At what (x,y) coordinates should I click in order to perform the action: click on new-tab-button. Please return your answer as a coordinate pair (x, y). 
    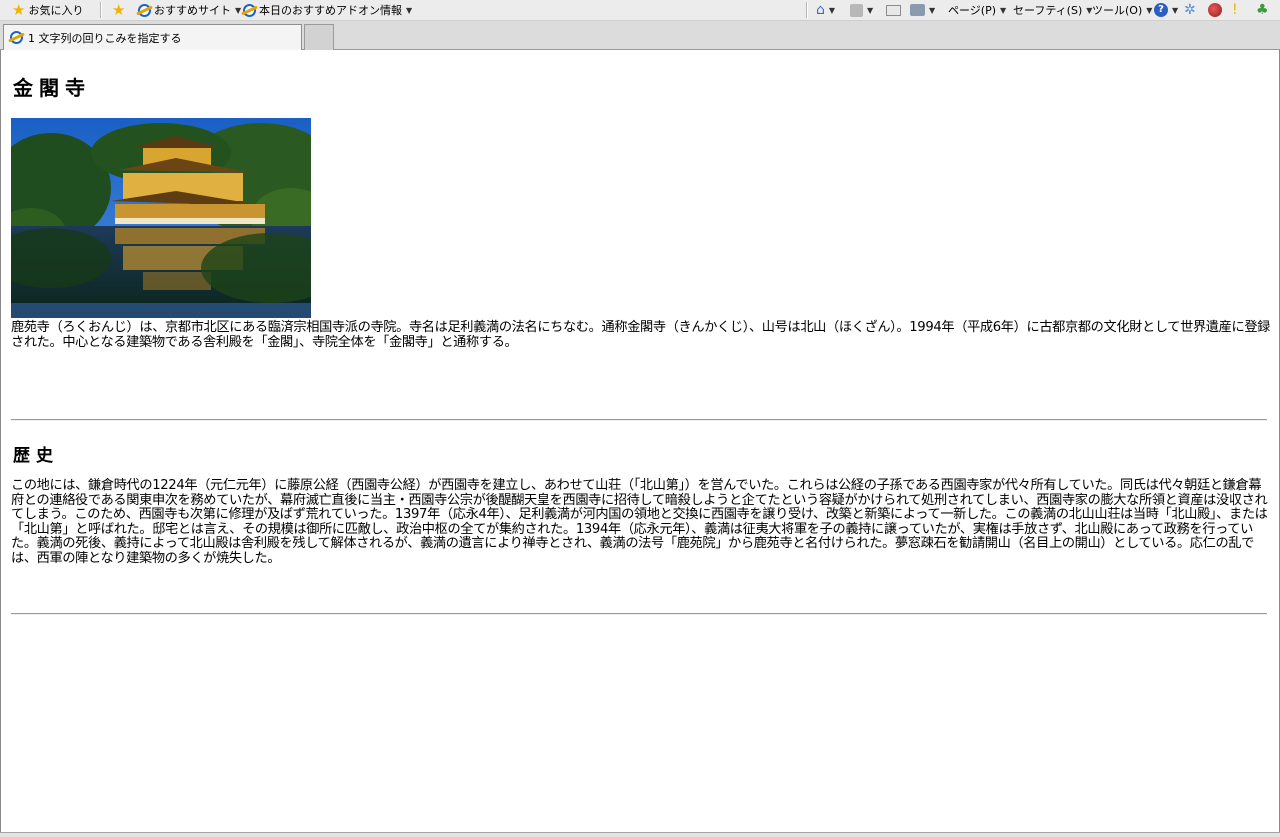
    Looking at the image, I should click on (319, 37).